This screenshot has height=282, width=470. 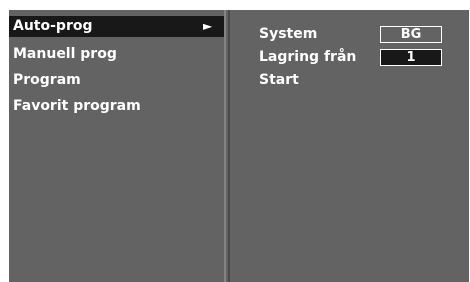 What do you see at coordinates (65, 54) in the screenshot?
I see `menu-item-label: Manuell prog` at bounding box center [65, 54].